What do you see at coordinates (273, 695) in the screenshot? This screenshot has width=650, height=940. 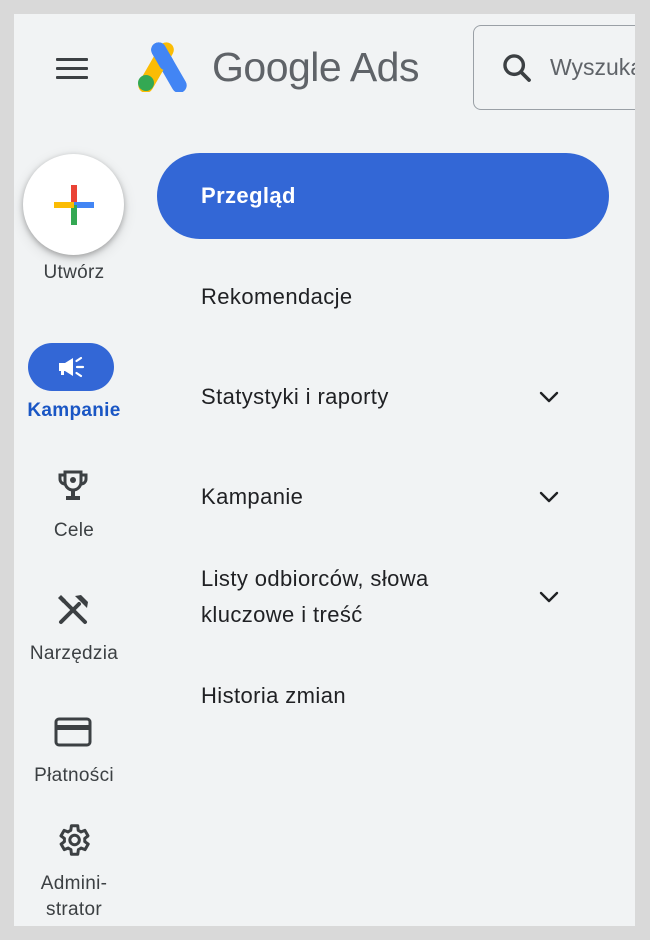 I see `nav-item-label: Historia zmian` at bounding box center [273, 695].